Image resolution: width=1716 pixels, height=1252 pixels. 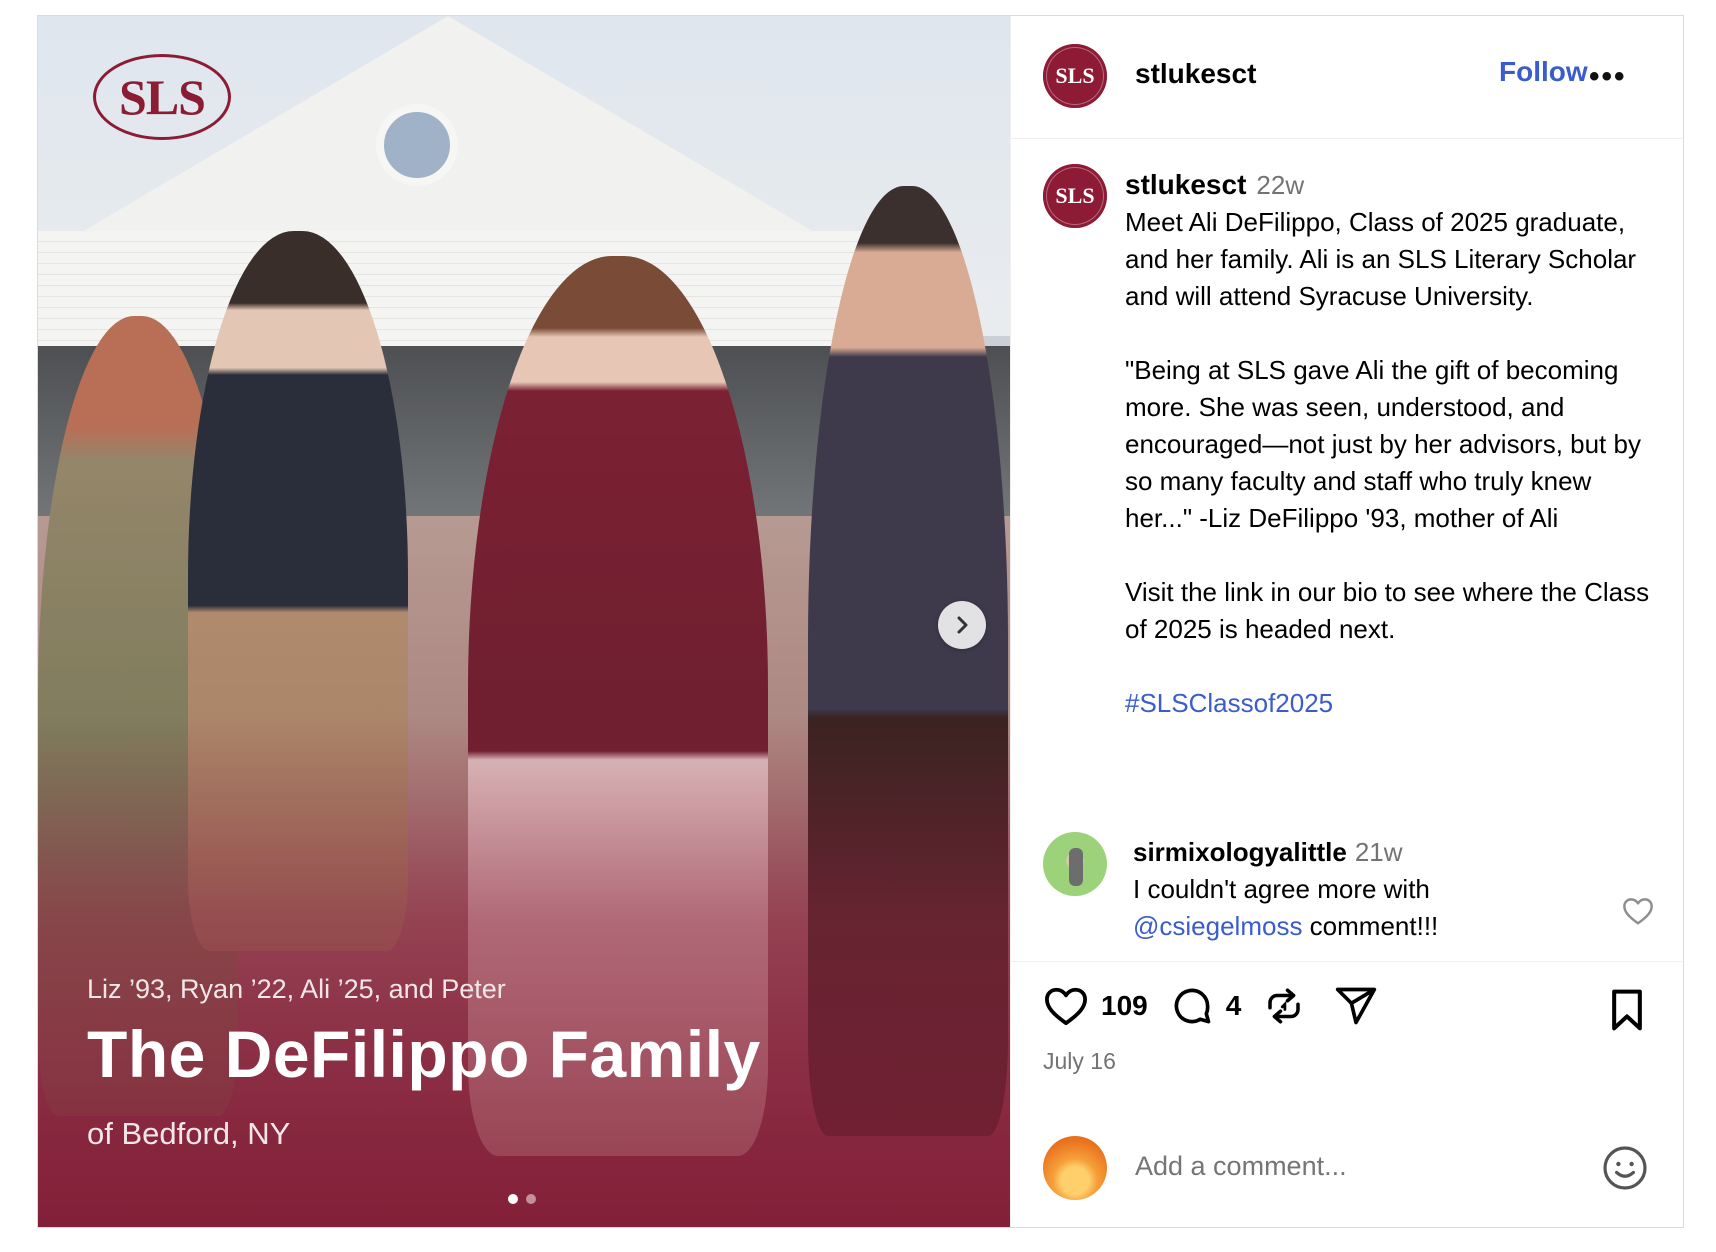 What do you see at coordinates (531, 1199) in the screenshot?
I see `carousel-dot` at bounding box center [531, 1199].